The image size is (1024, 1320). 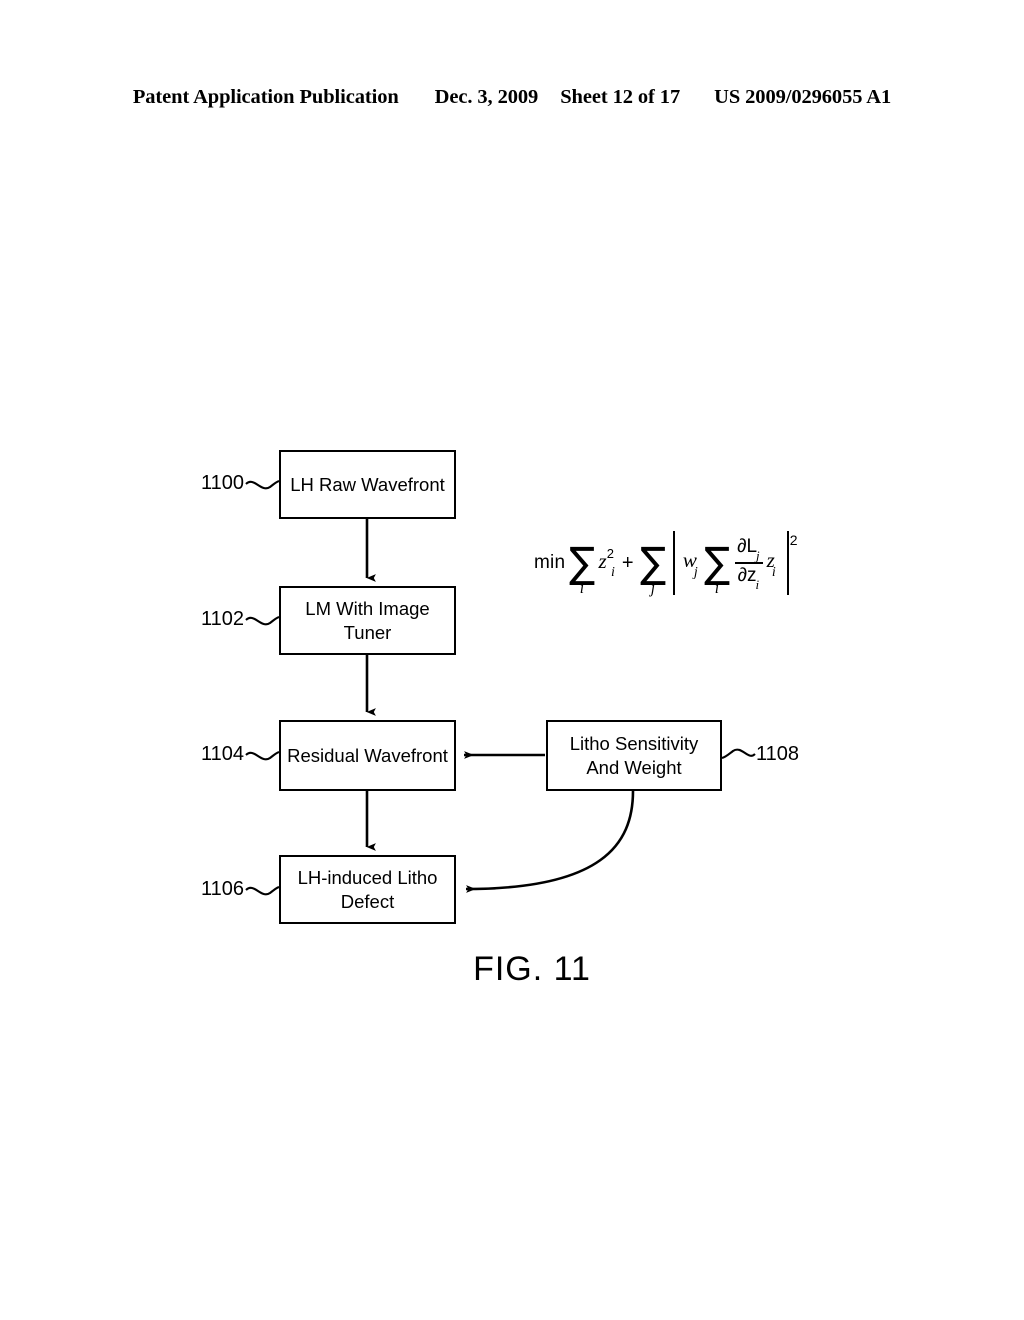 What do you see at coordinates (602, 560) in the screenshot?
I see `z-variable: z` at bounding box center [602, 560].